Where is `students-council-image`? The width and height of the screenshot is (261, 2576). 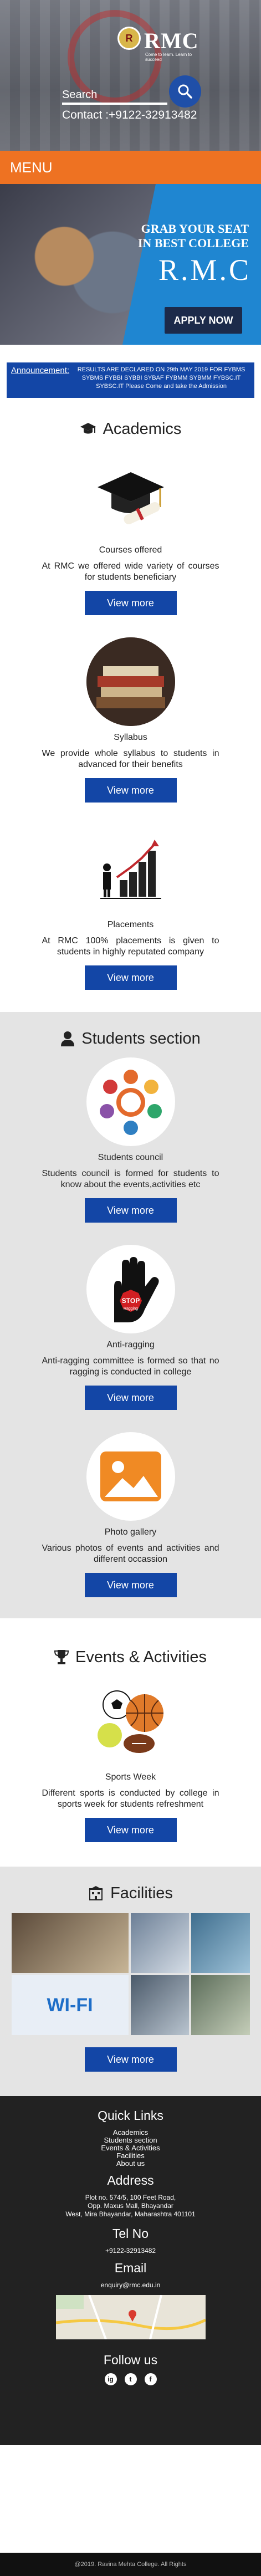
students-council-image is located at coordinates (130, 1101).